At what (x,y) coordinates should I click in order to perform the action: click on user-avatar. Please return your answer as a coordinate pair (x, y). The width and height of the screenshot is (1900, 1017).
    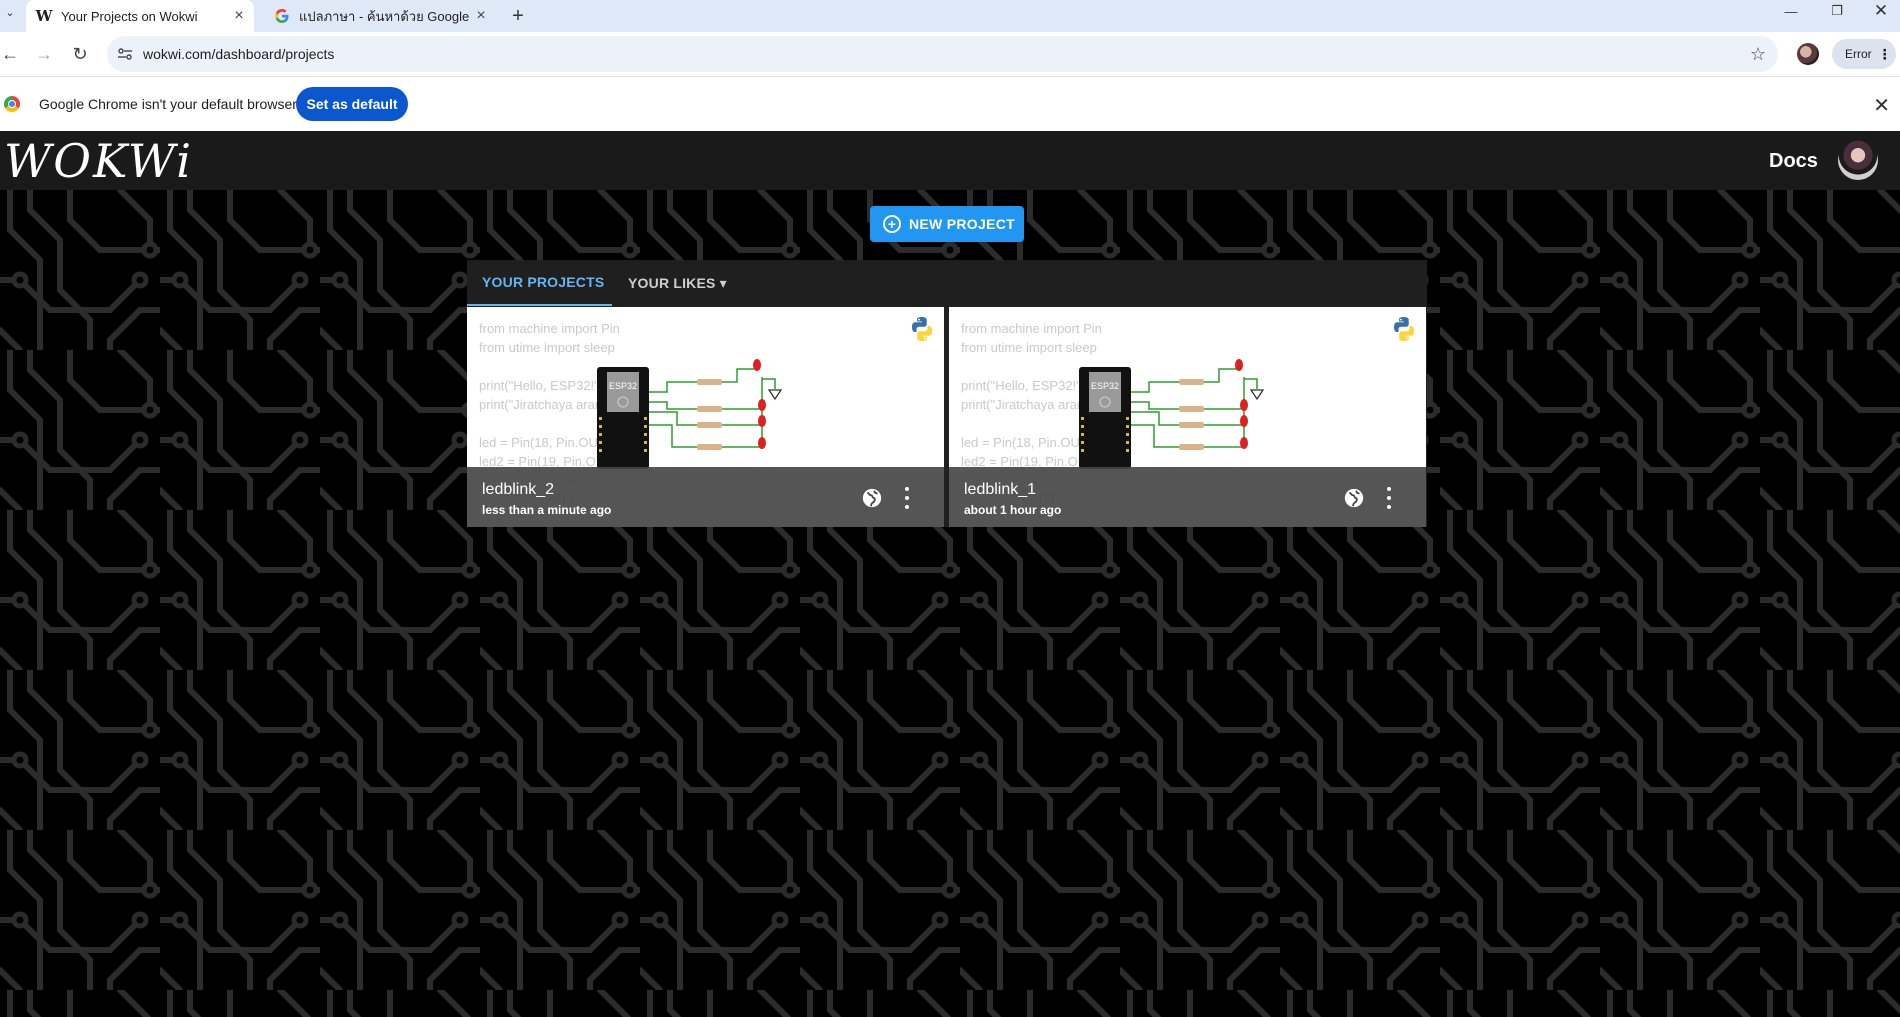
    Looking at the image, I should click on (1858, 160).